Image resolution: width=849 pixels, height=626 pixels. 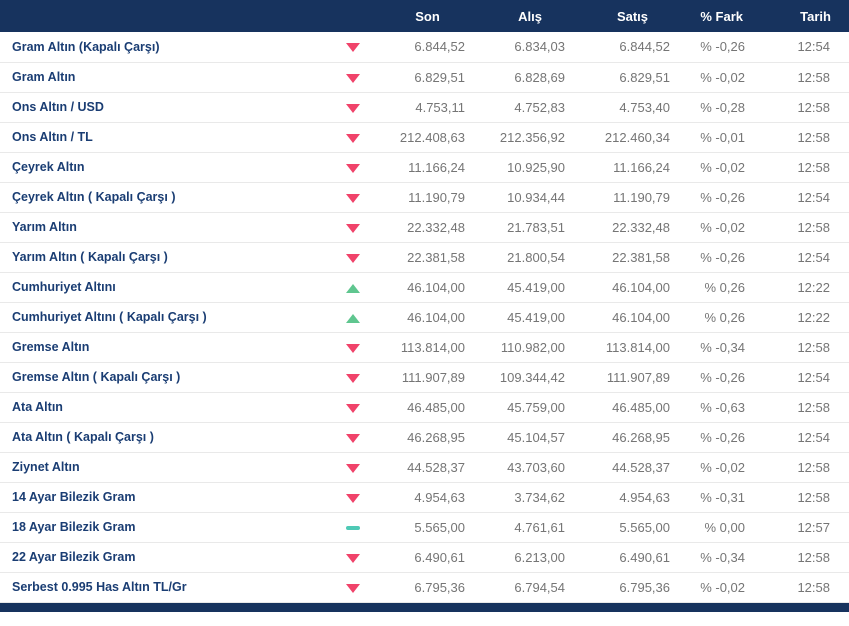 What do you see at coordinates (632, 587) in the screenshot?
I see `sell-price: 6.795,36` at bounding box center [632, 587].